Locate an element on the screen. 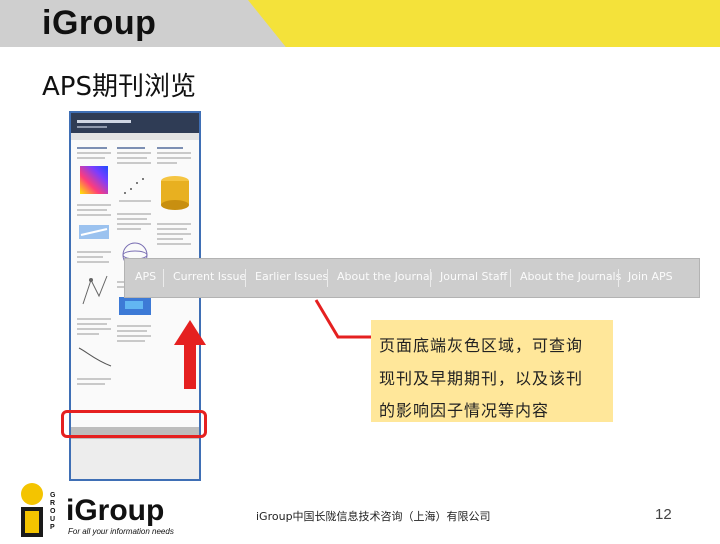 The image size is (720, 544). annotation-overlay is located at coordinates (272, 344).